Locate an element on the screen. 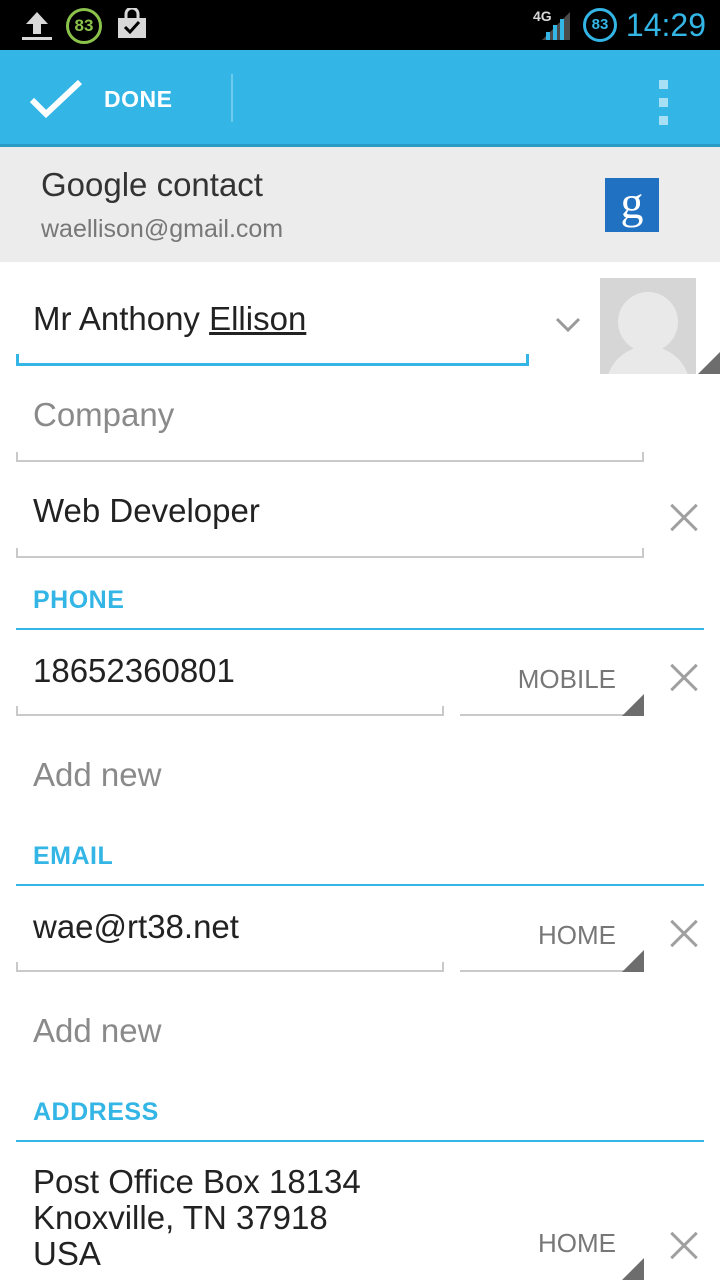 The width and height of the screenshot is (720, 1280). job-title-tick-left is located at coordinates (17, 553).